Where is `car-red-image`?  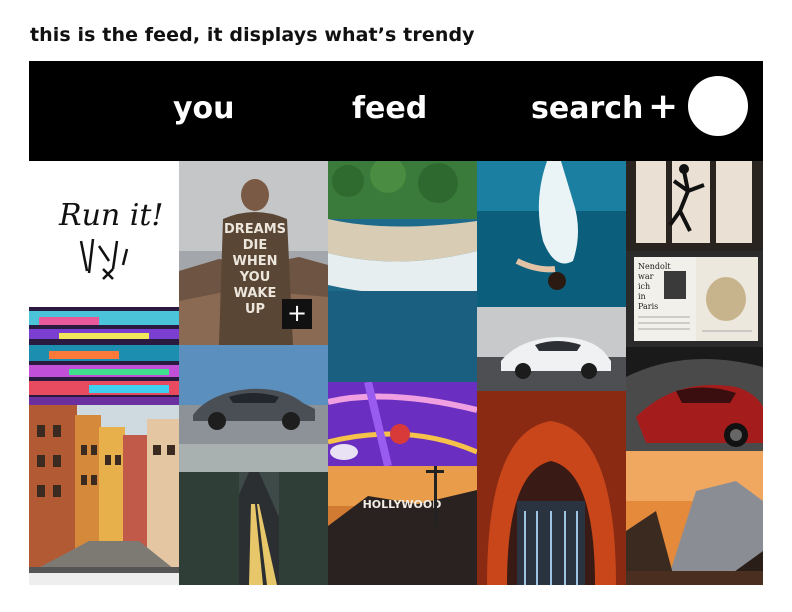 car-red-image is located at coordinates (694, 399).